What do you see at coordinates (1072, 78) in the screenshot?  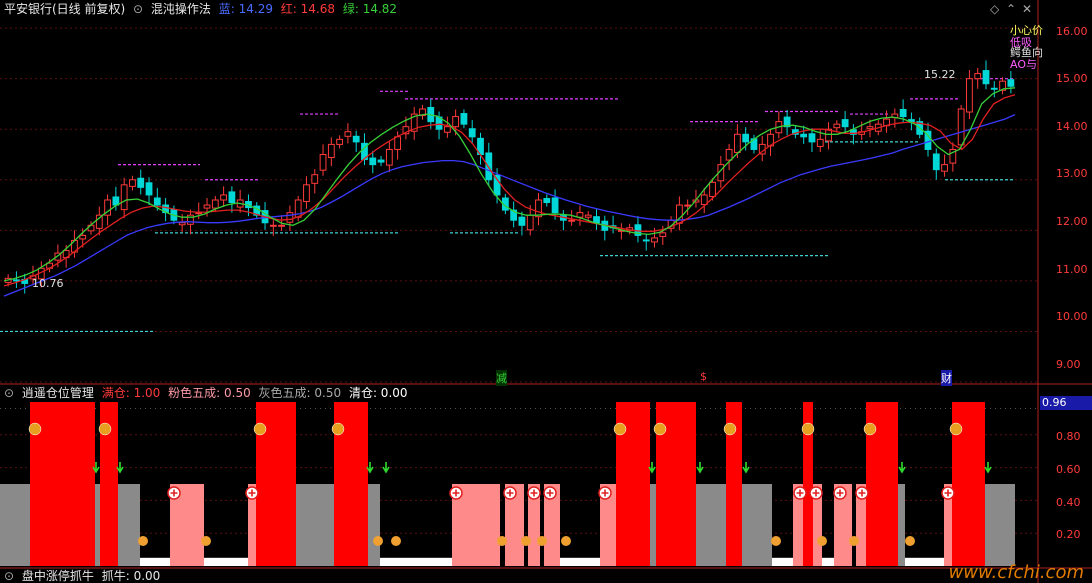 I see `price-axis-label: 15.00` at bounding box center [1072, 78].